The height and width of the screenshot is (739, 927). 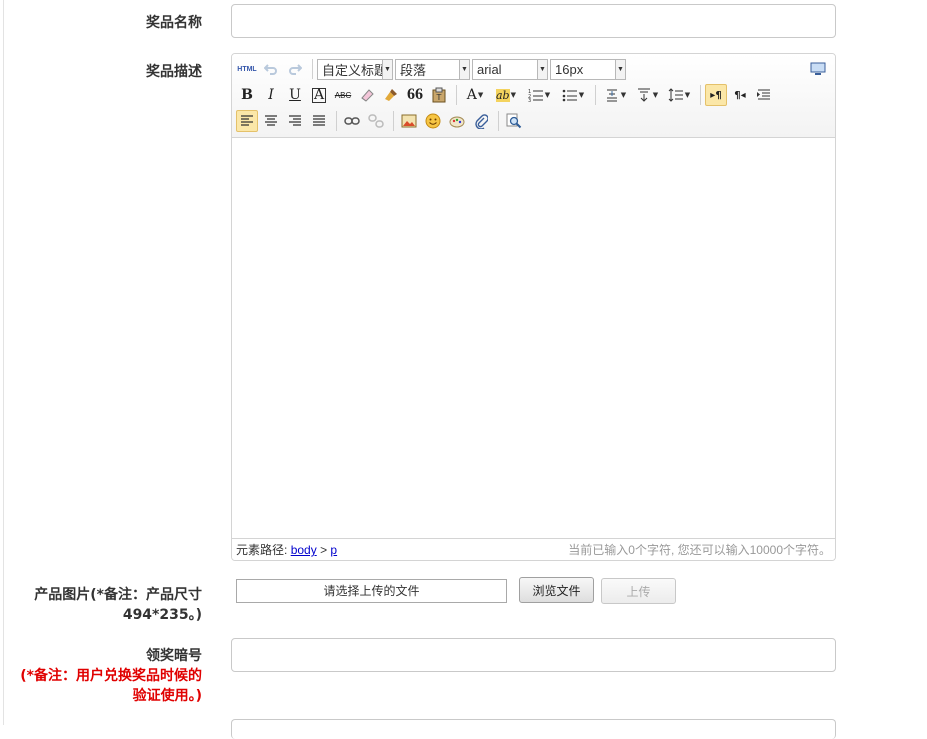 I want to click on emotion-icon, so click(x=433, y=121).